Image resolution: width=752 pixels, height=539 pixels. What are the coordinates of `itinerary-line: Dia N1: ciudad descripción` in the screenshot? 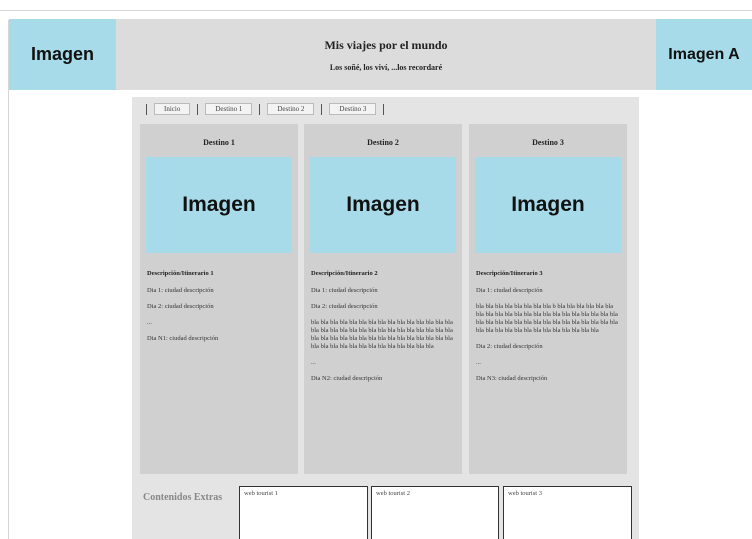 It's located at (183, 338).